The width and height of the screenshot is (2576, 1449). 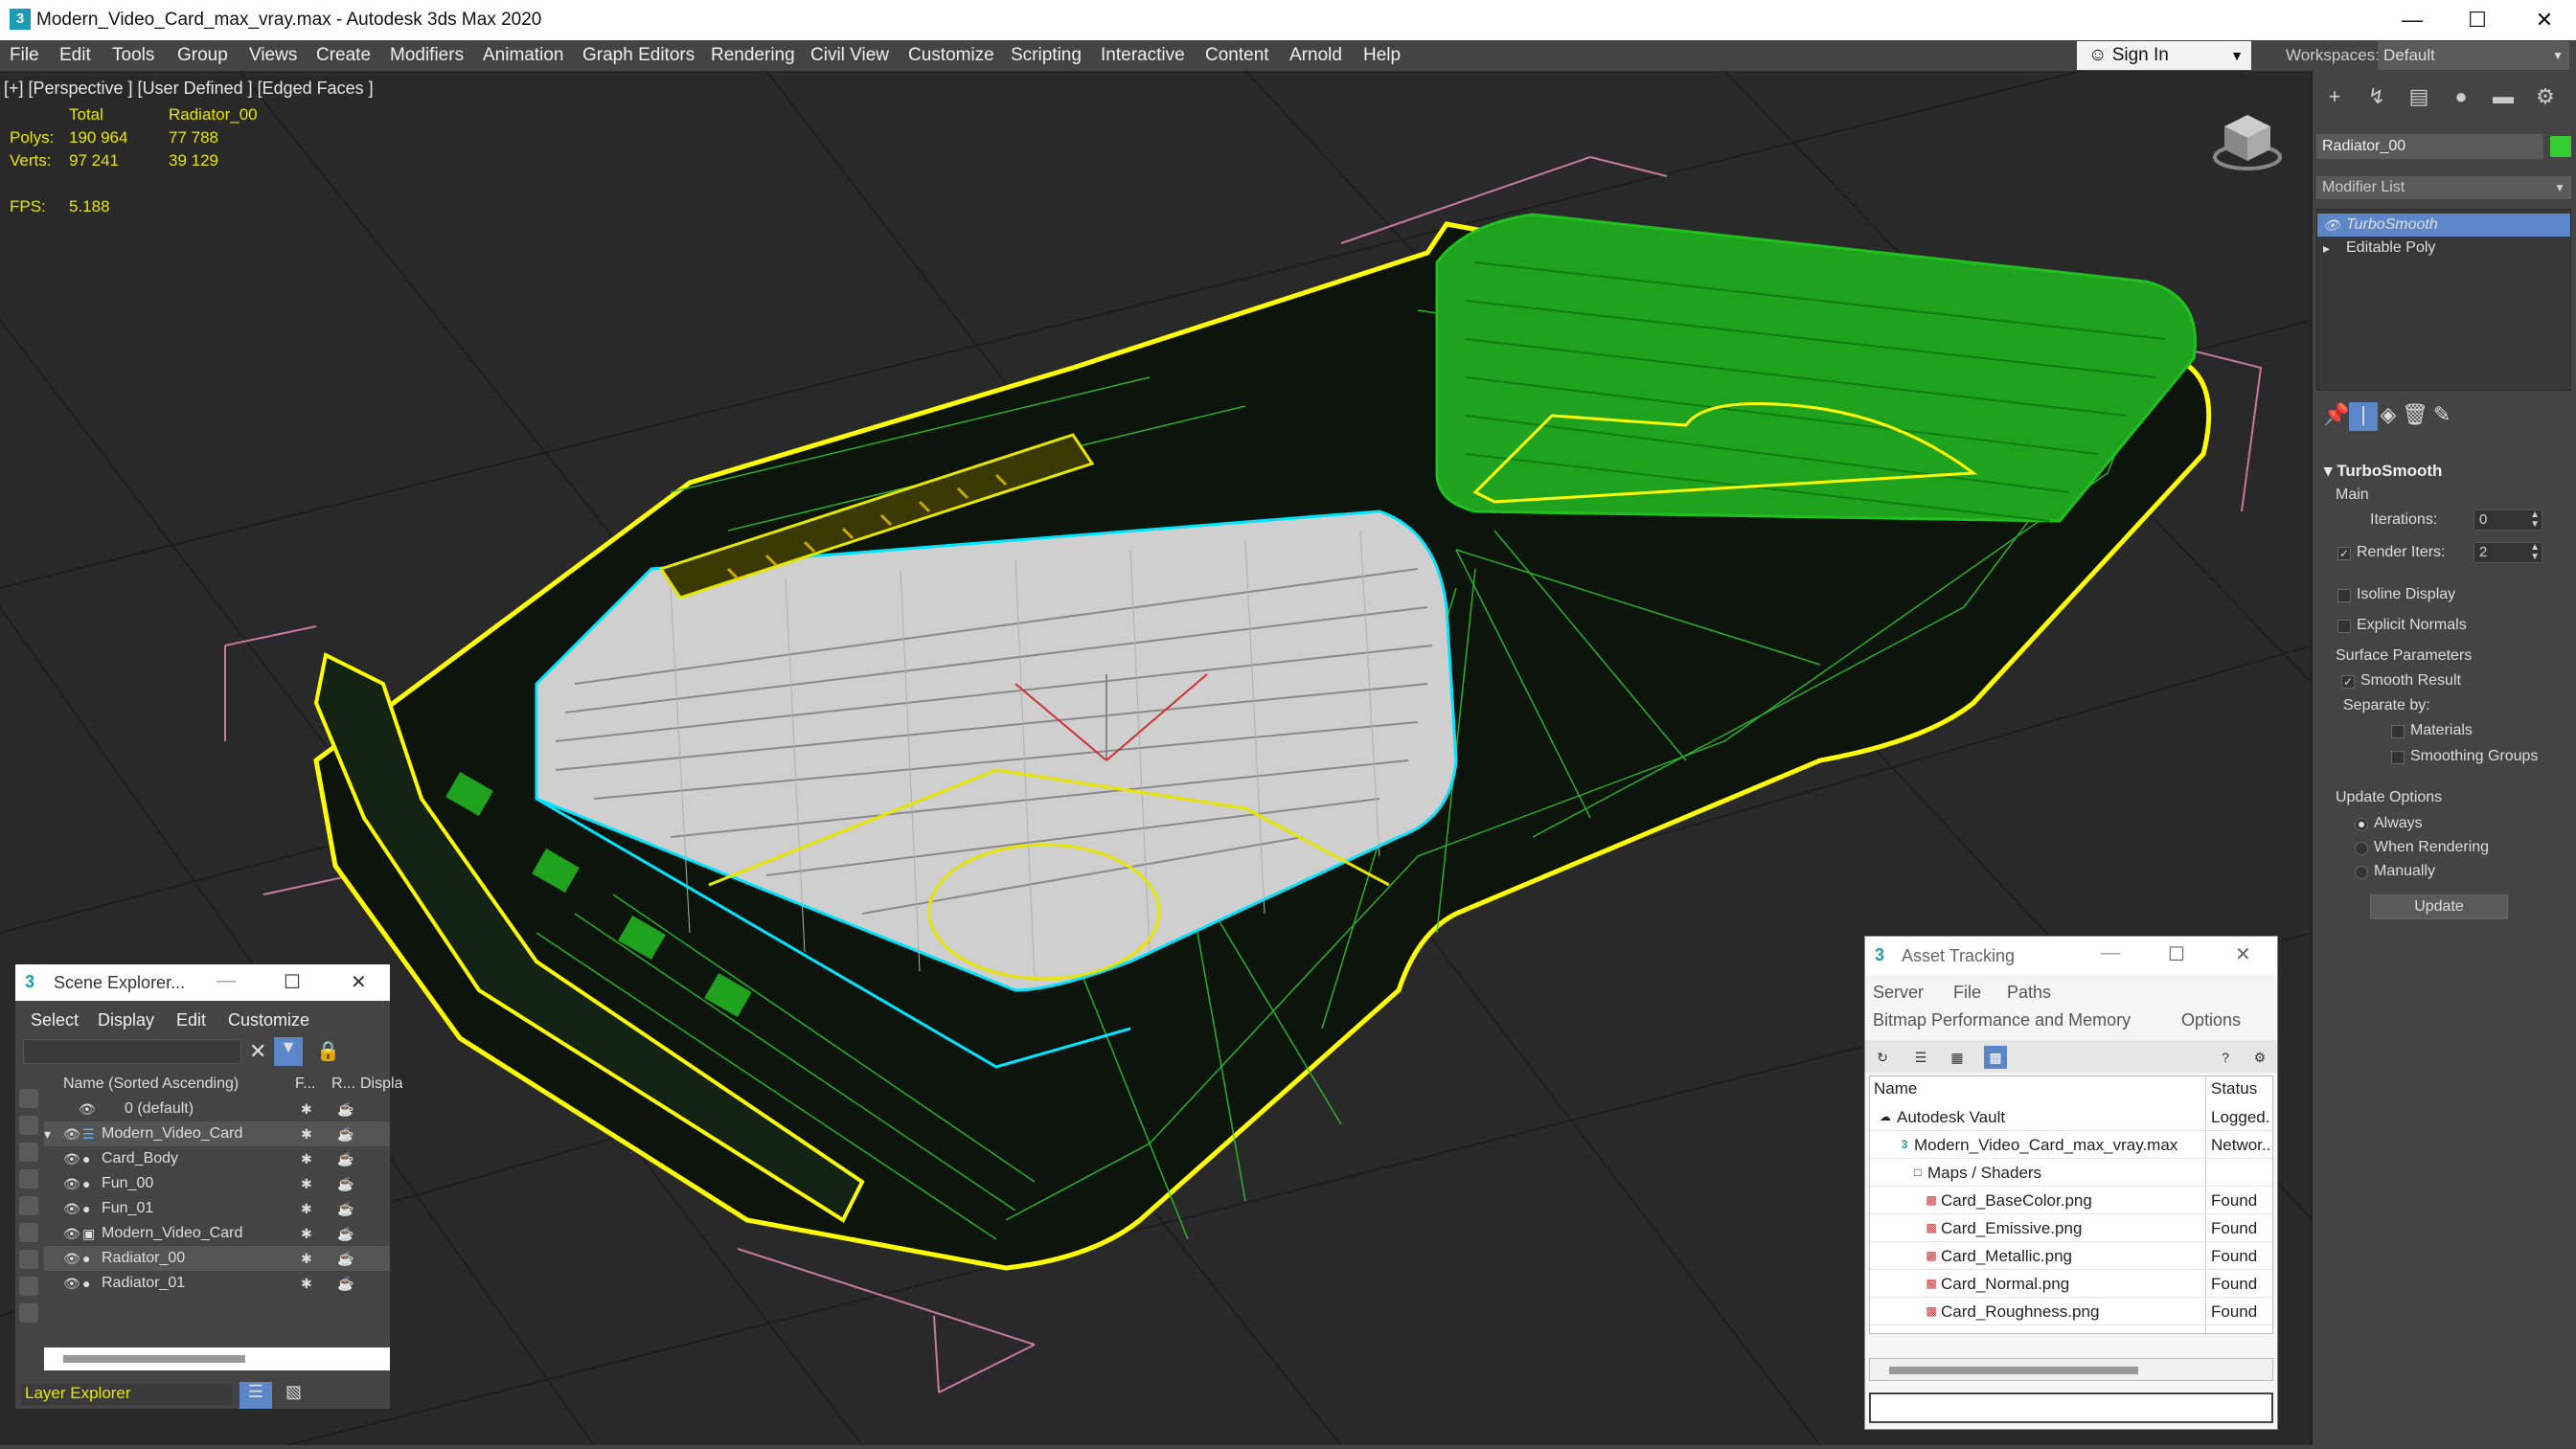 What do you see at coordinates (293, 1392) in the screenshot?
I see `hierarchy-icon: ▧` at bounding box center [293, 1392].